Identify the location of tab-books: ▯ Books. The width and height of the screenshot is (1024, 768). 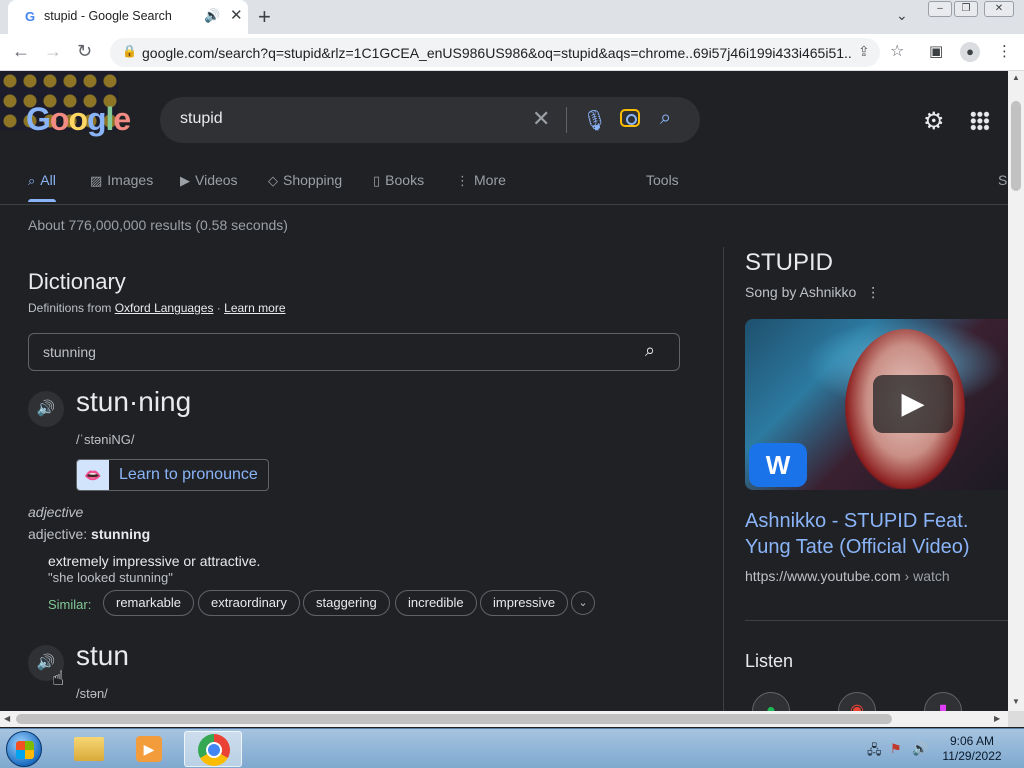
(398, 180).